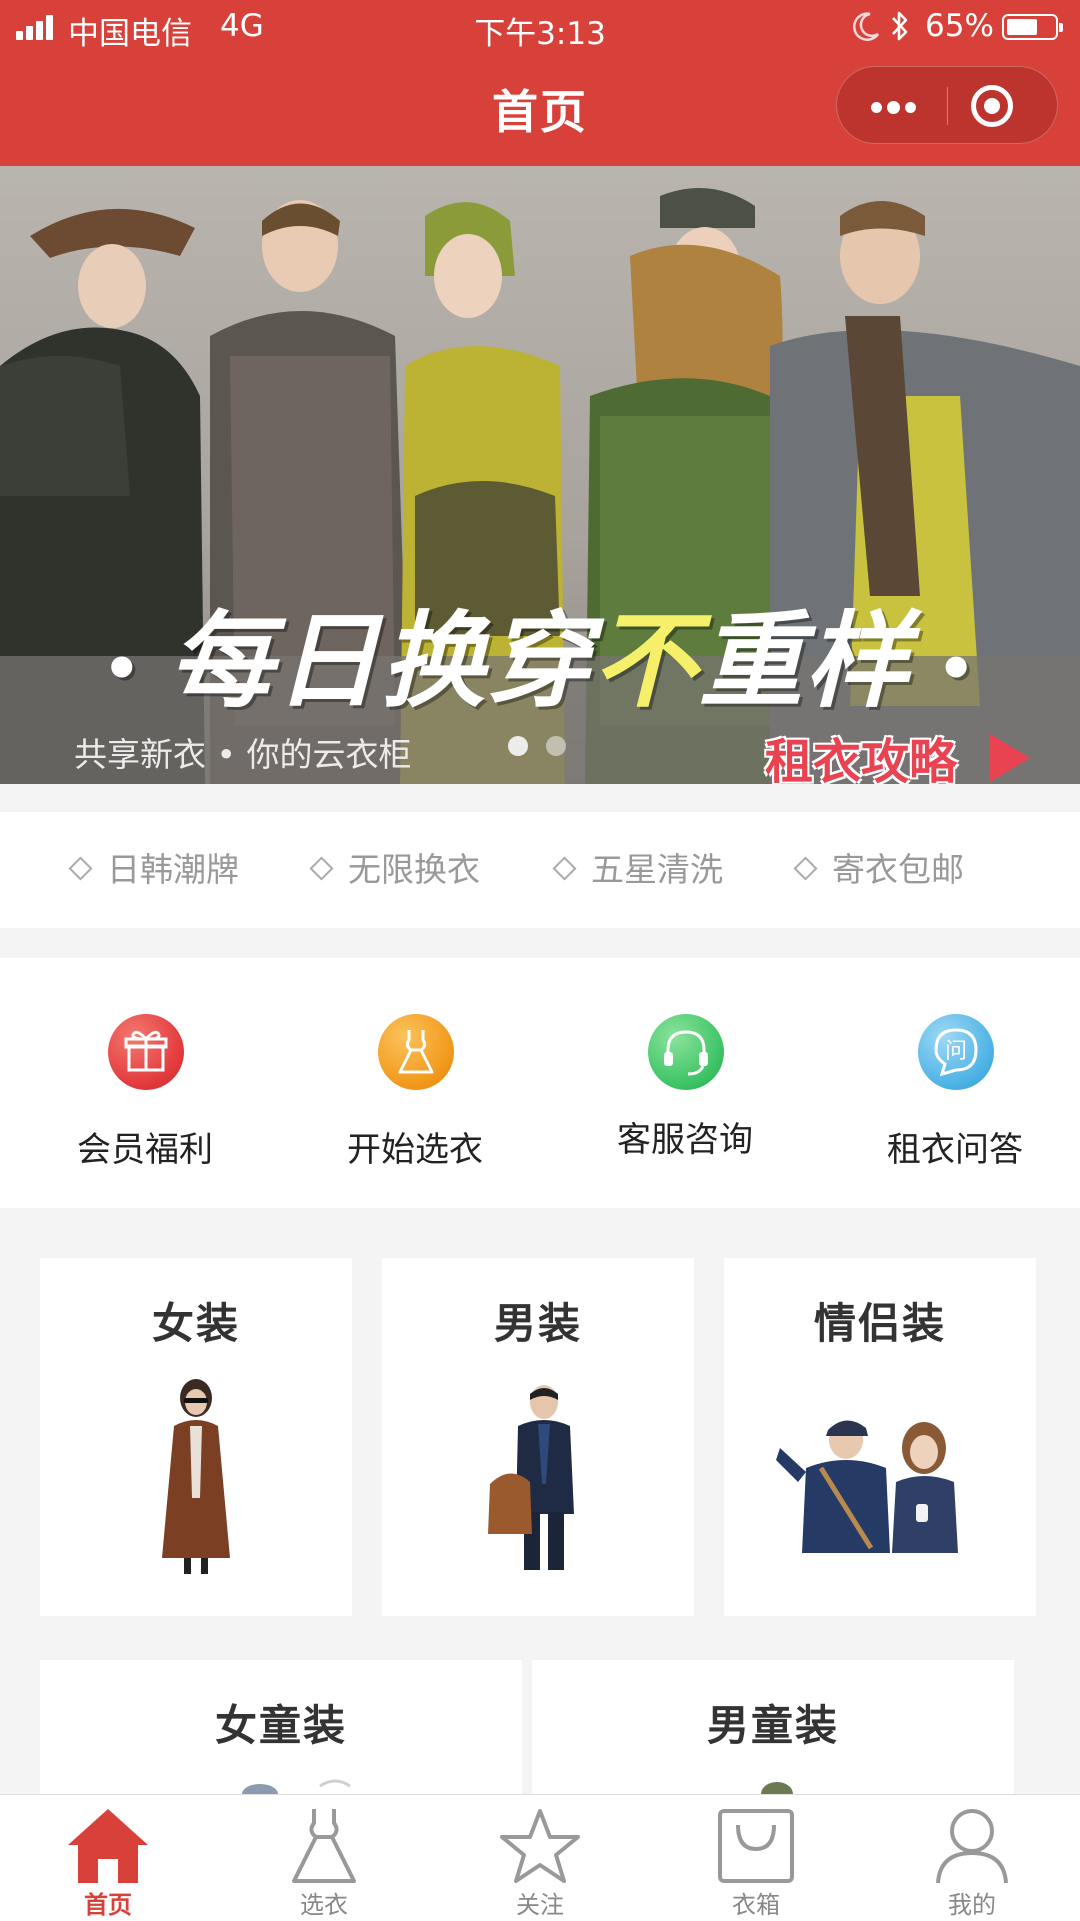 This screenshot has width=1080, height=1921. Describe the element at coordinates (1032, 27) in the screenshot. I see `battery-icon` at that location.